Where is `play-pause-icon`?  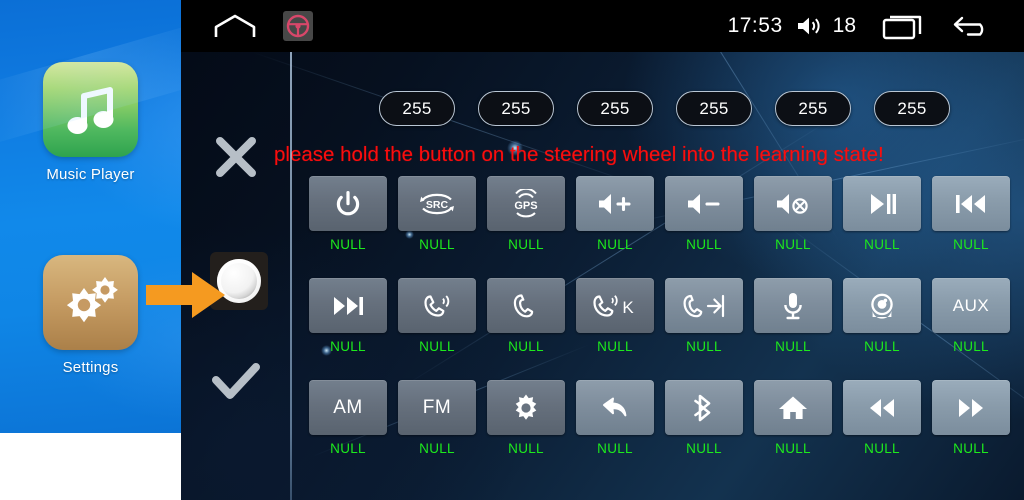
play-pause-icon is located at coordinates (883, 203).